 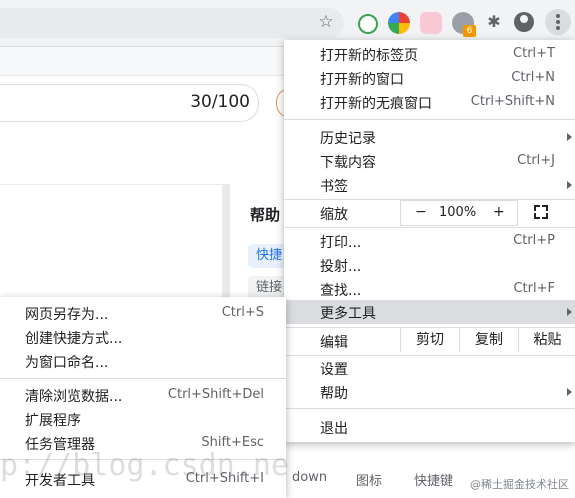 What do you see at coordinates (429, 137) in the screenshot?
I see `menu-item-history: 历史记录` at bounding box center [429, 137].